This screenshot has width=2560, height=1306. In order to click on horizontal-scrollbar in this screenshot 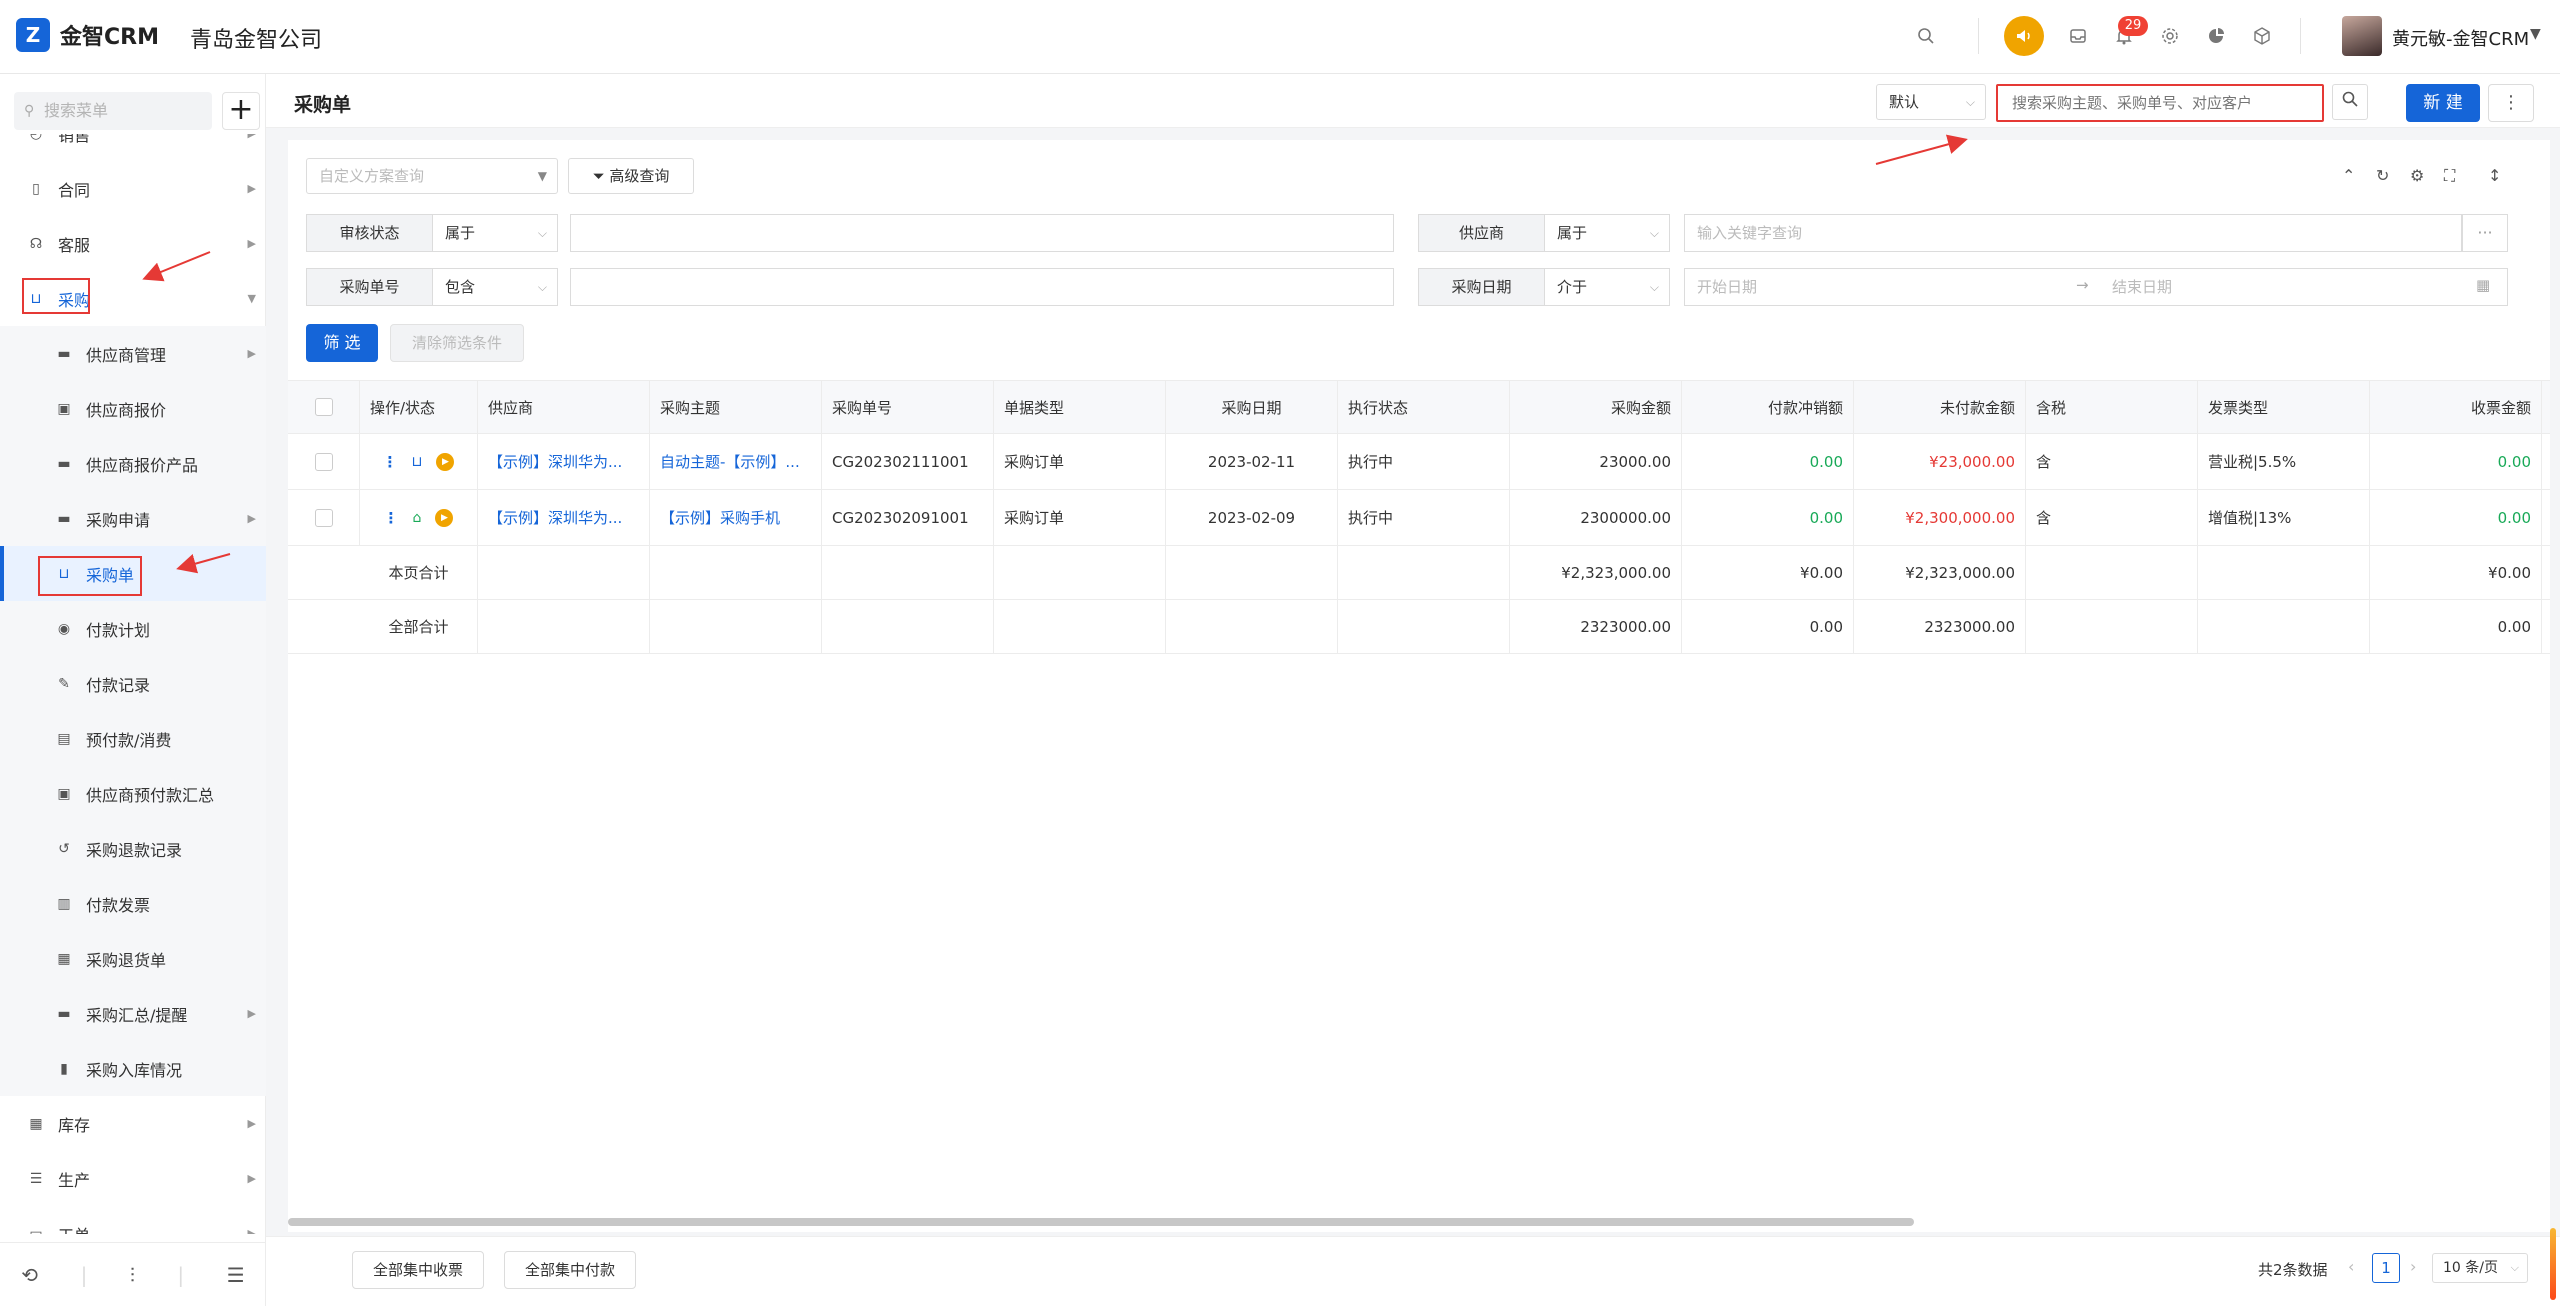, I will do `click(1101, 1222)`.